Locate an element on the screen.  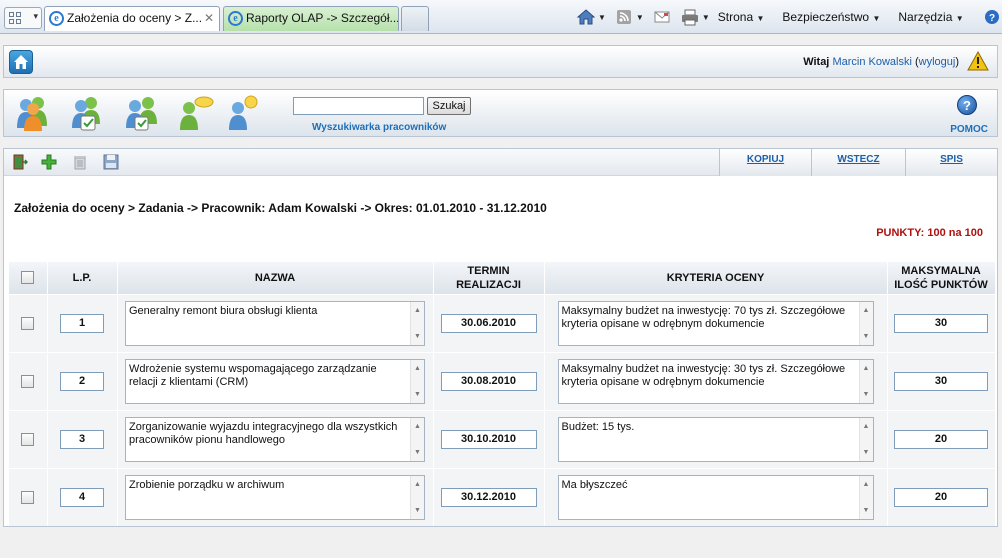
lp-field: 2 is located at coordinates (82, 381).